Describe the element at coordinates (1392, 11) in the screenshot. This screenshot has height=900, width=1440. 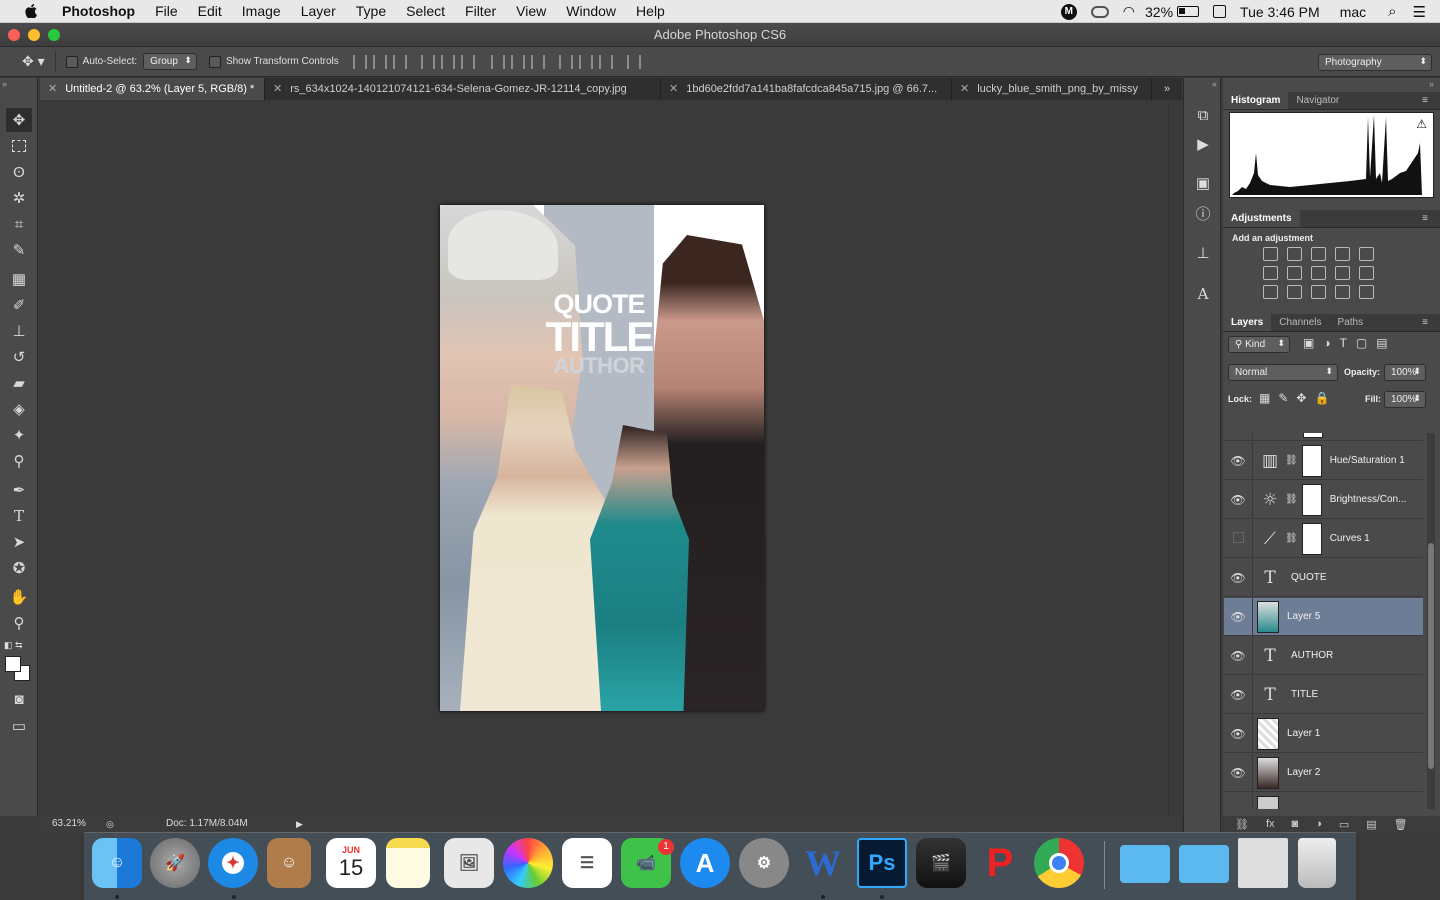
I see `spotlight-icon: ⌕` at that location.